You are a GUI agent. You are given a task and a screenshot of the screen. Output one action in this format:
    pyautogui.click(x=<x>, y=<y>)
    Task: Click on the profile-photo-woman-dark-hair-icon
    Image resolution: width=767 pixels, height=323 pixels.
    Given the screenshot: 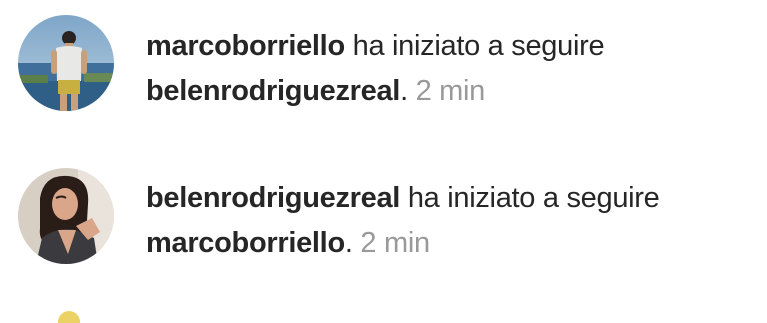 What is the action you would take?
    pyautogui.click(x=66, y=216)
    